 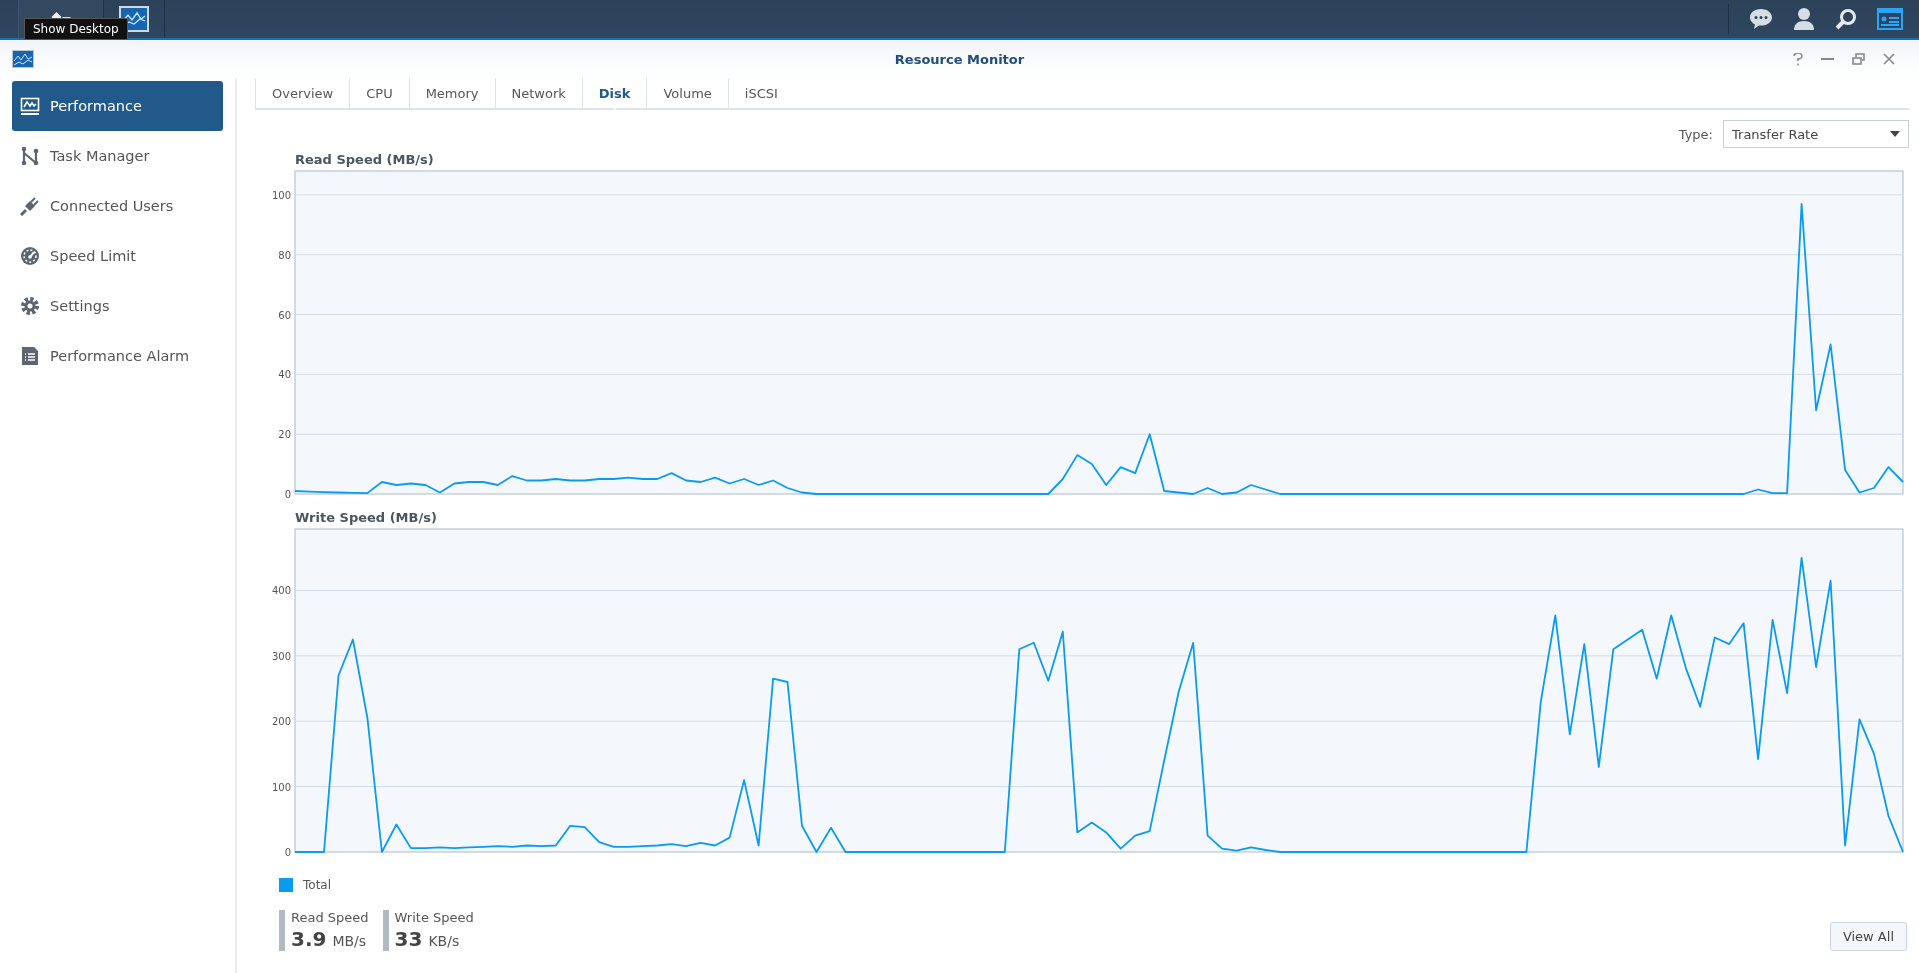 I want to click on tooltip: Show Desktop, so click(x=76, y=29).